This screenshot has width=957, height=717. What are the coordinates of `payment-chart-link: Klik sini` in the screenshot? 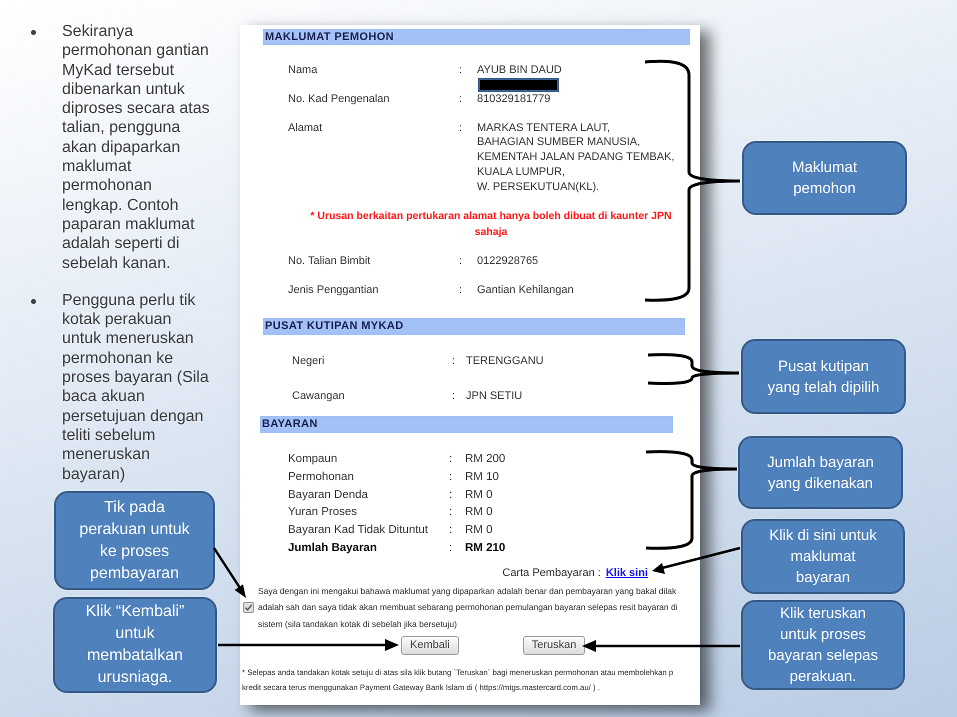 It's located at (627, 573).